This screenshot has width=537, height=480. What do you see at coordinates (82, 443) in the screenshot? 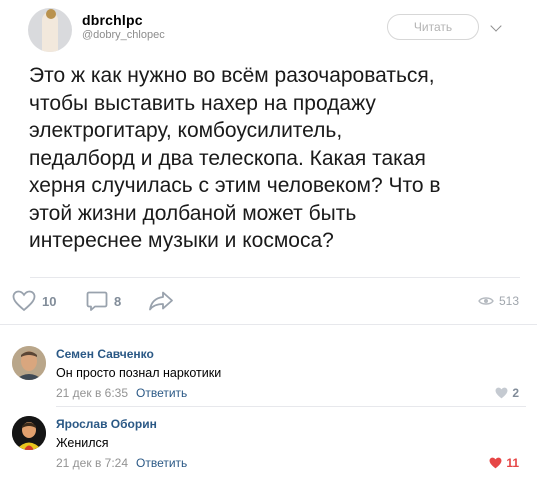
I see `comment-text: Женился` at bounding box center [82, 443].